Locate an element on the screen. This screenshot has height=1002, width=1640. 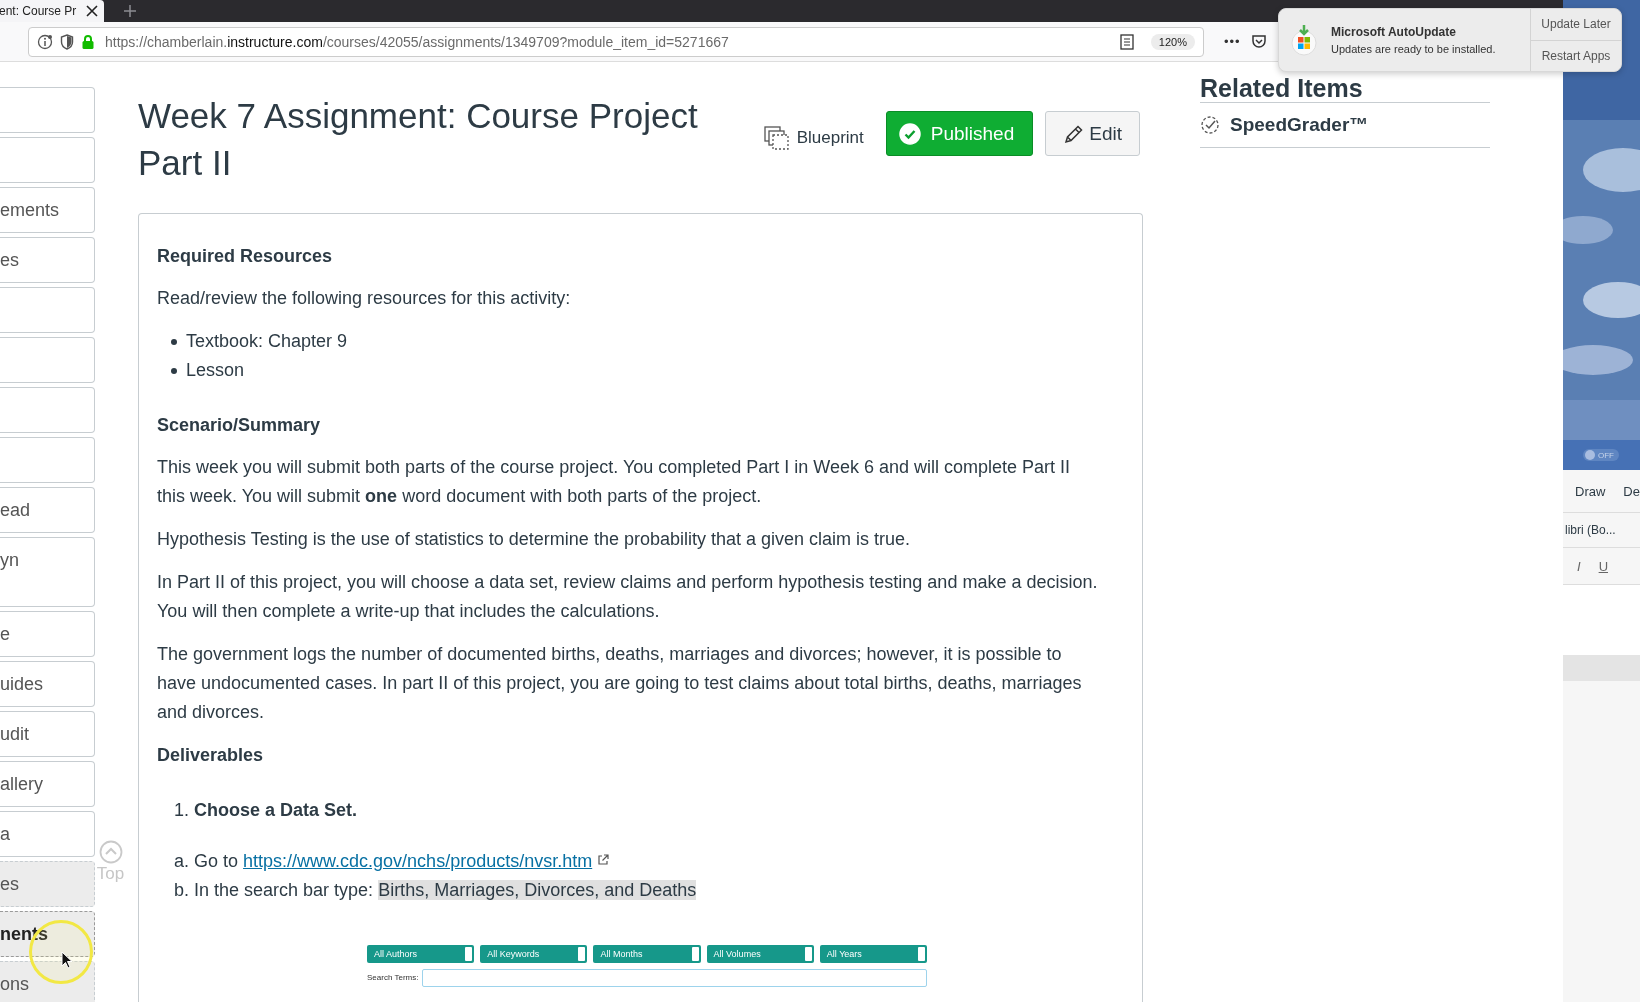
paragraph: Read/review the following resources for this activity: is located at coordinates (364, 298).